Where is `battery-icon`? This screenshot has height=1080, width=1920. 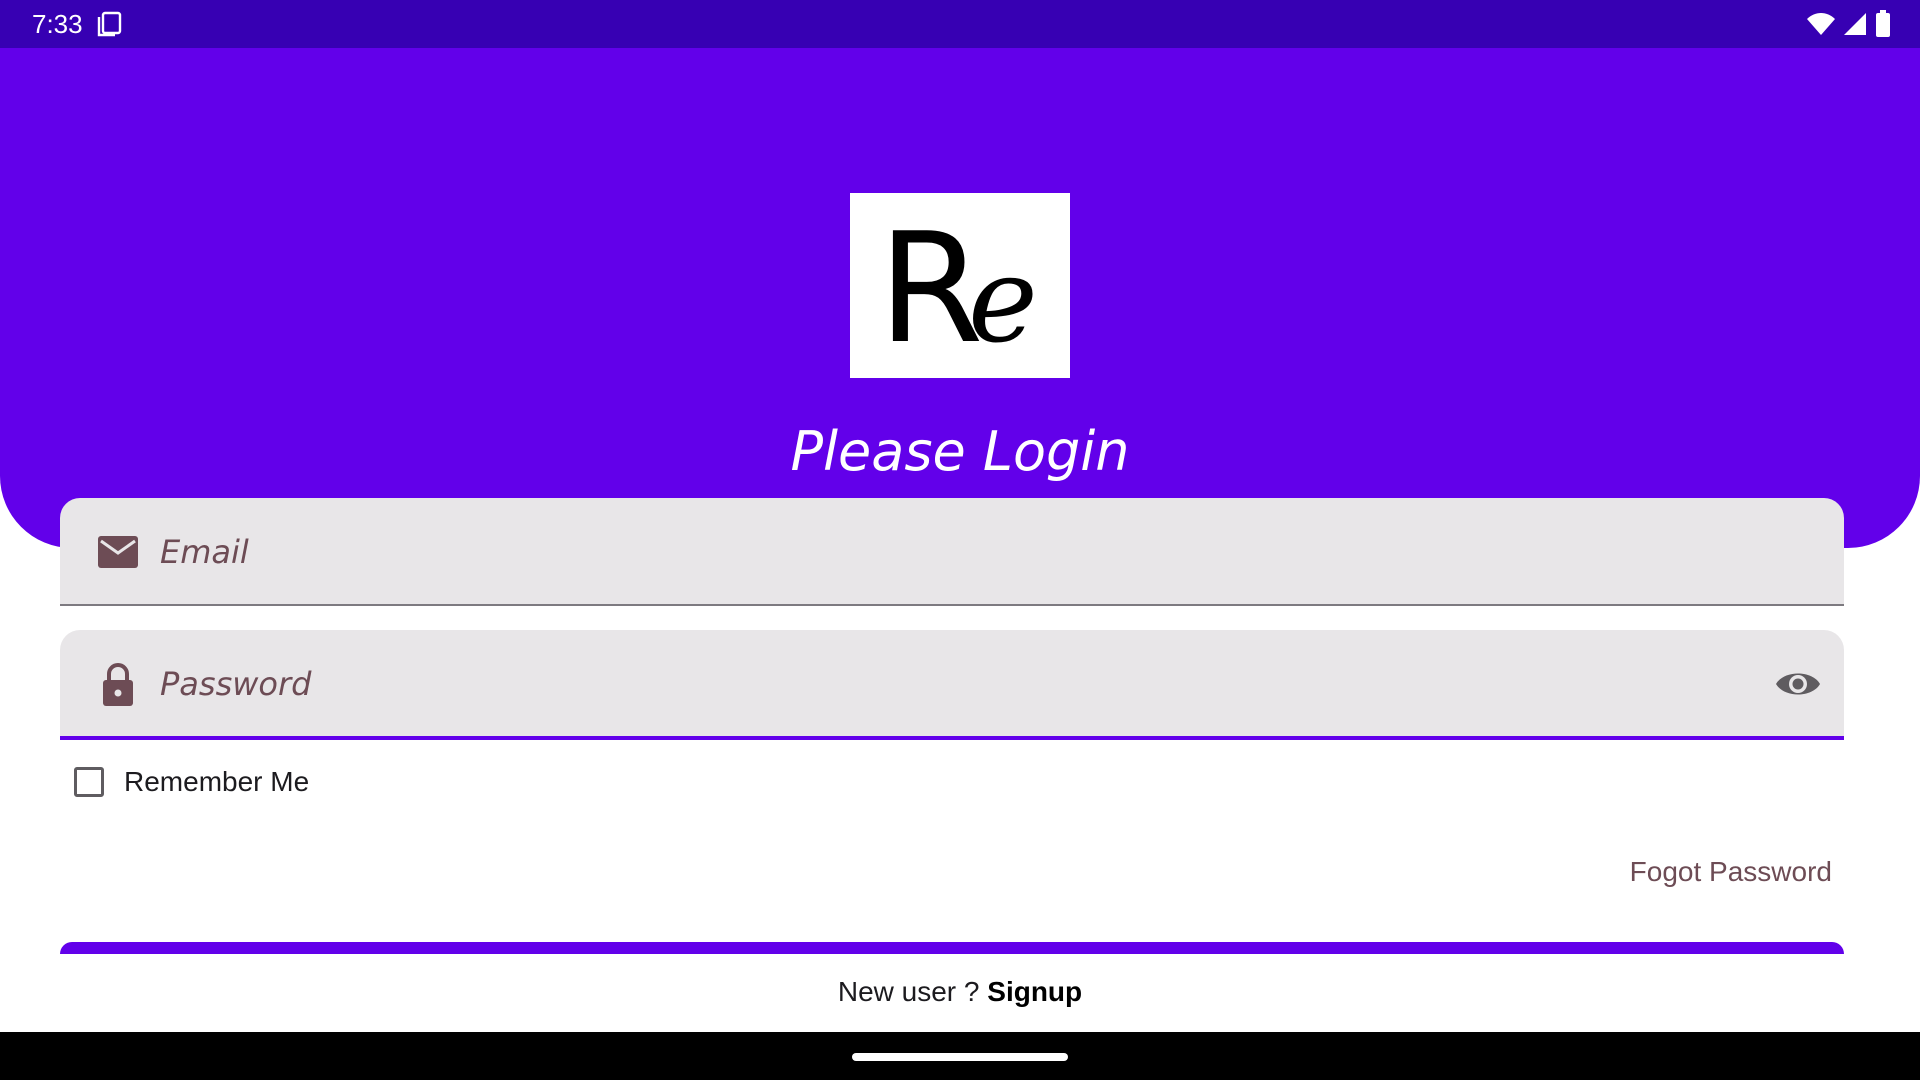
battery-icon is located at coordinates (1883, 26).